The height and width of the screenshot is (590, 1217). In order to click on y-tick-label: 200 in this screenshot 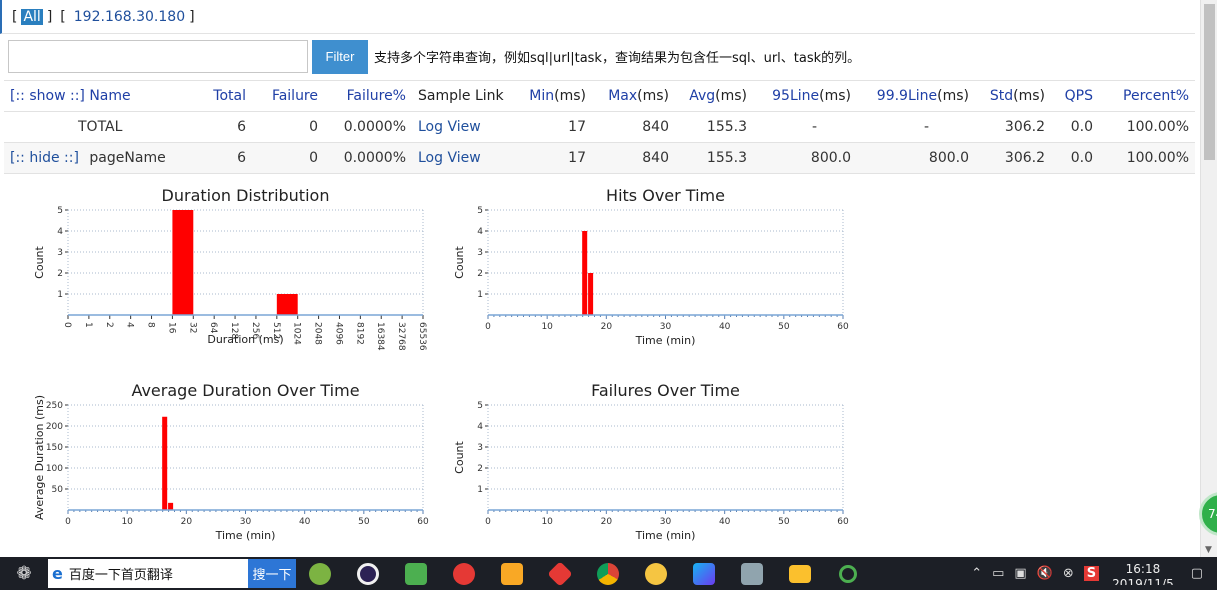, I will do `click(54, 427)`.